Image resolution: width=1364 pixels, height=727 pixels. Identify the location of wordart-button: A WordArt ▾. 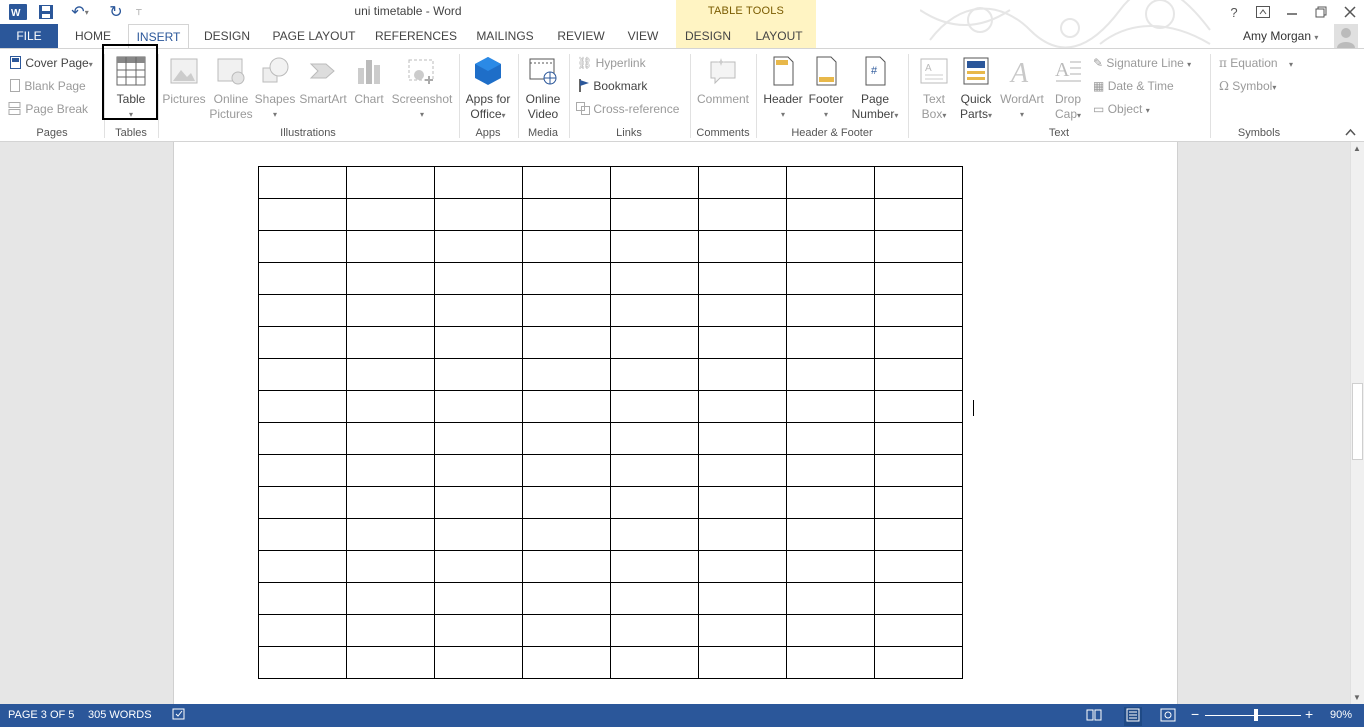
(1022, 89).